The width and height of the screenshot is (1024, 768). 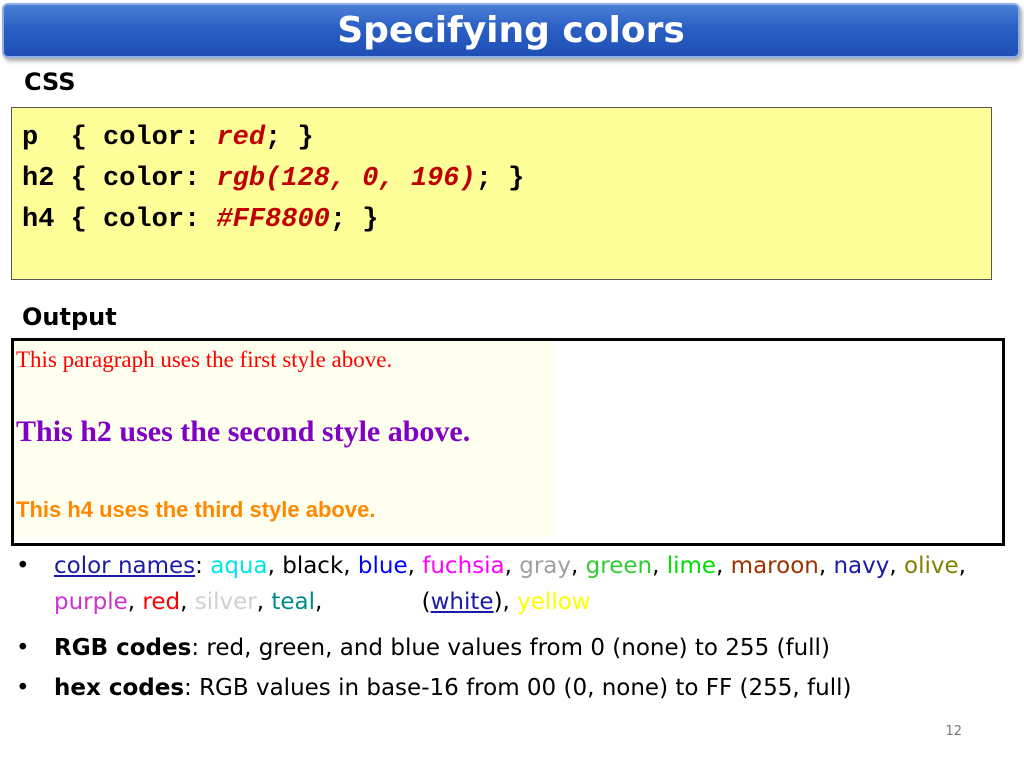 What do you see at coordinates (861, 566) in the screenshot?
I see `color-word-navy: navy` at bounding box center [861, 566].